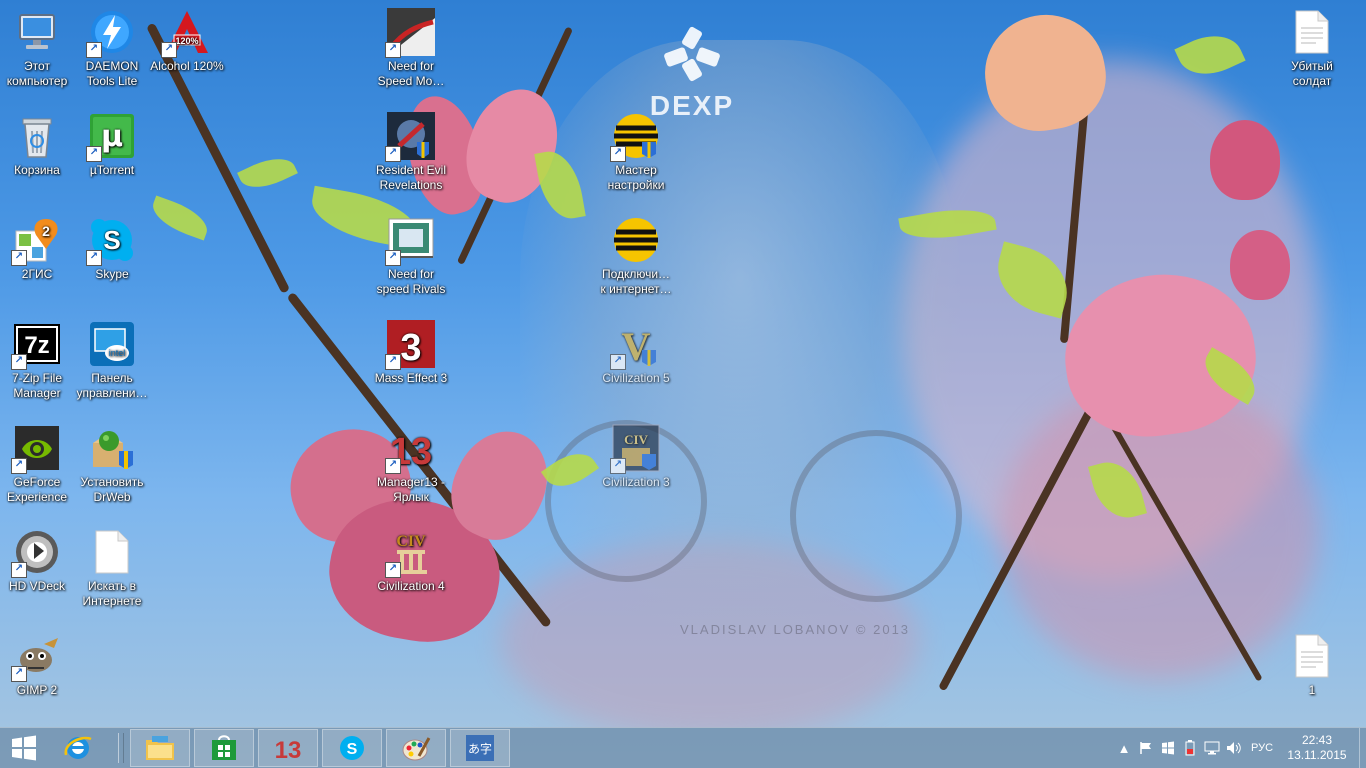  What do you see at coordinates (1317, 740) in the screenshot?
I see `clock-time: 22:43` at bounding box center [1317, 740].